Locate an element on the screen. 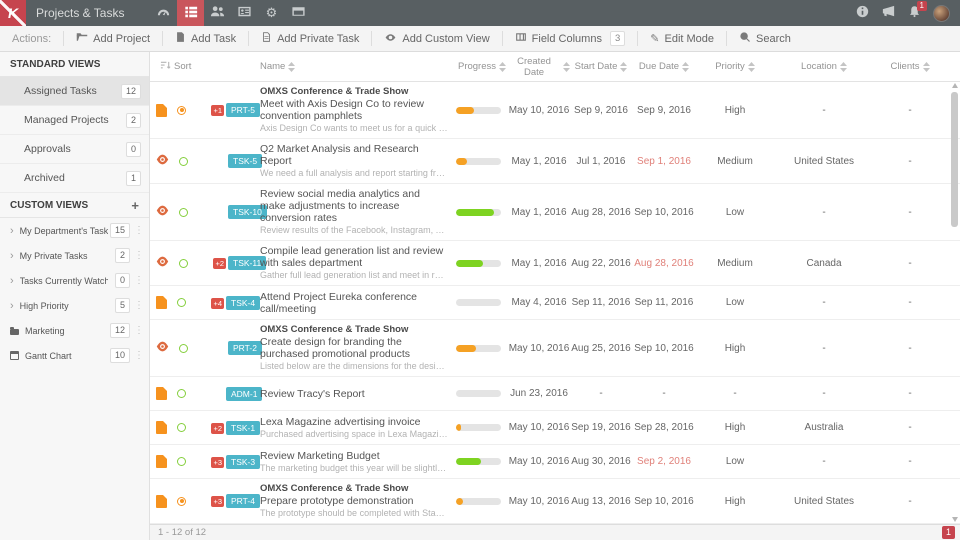  sidebar-standard-item: Assigned Tasks 12 is located at coordinates (74, 91).